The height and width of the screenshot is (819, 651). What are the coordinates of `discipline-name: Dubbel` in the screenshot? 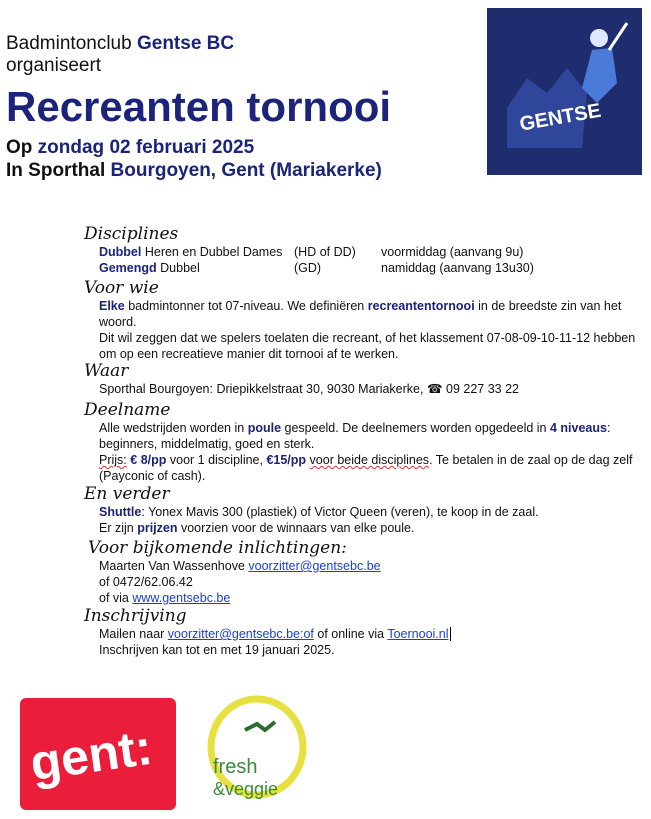 It's located at (120, 252).